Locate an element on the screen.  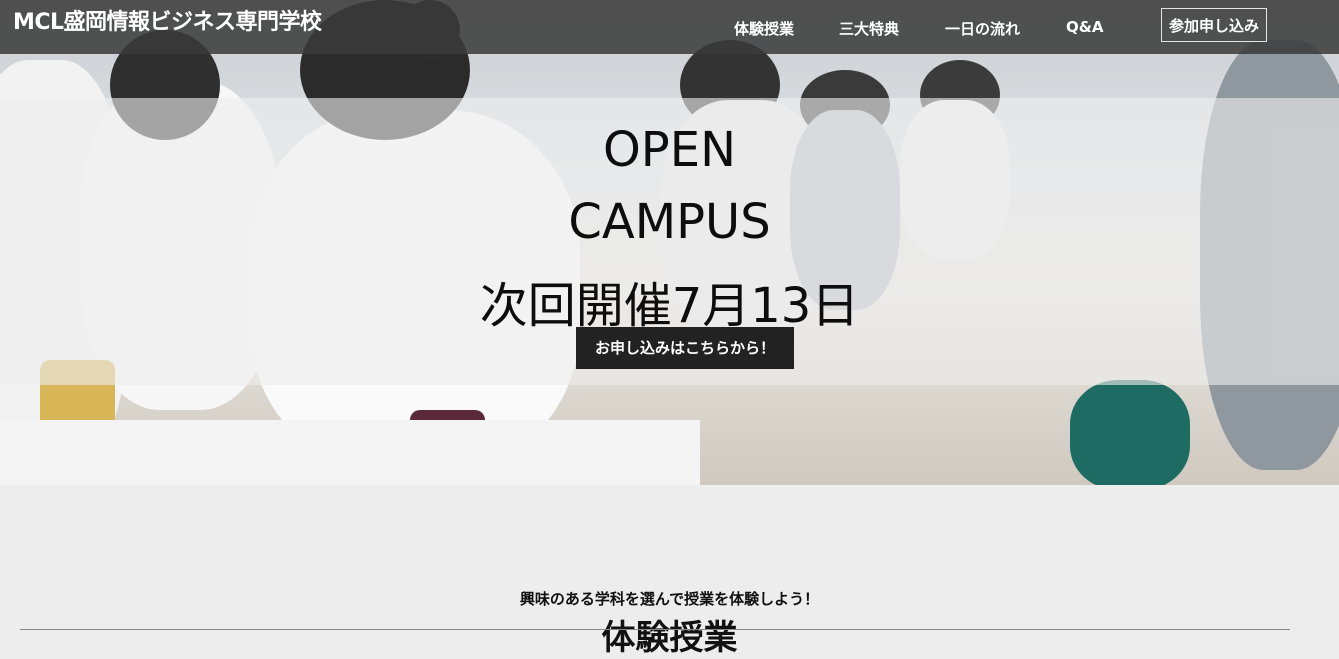
hero-next-date: 次回開催7月13日 is located at coordinates (669, 306).